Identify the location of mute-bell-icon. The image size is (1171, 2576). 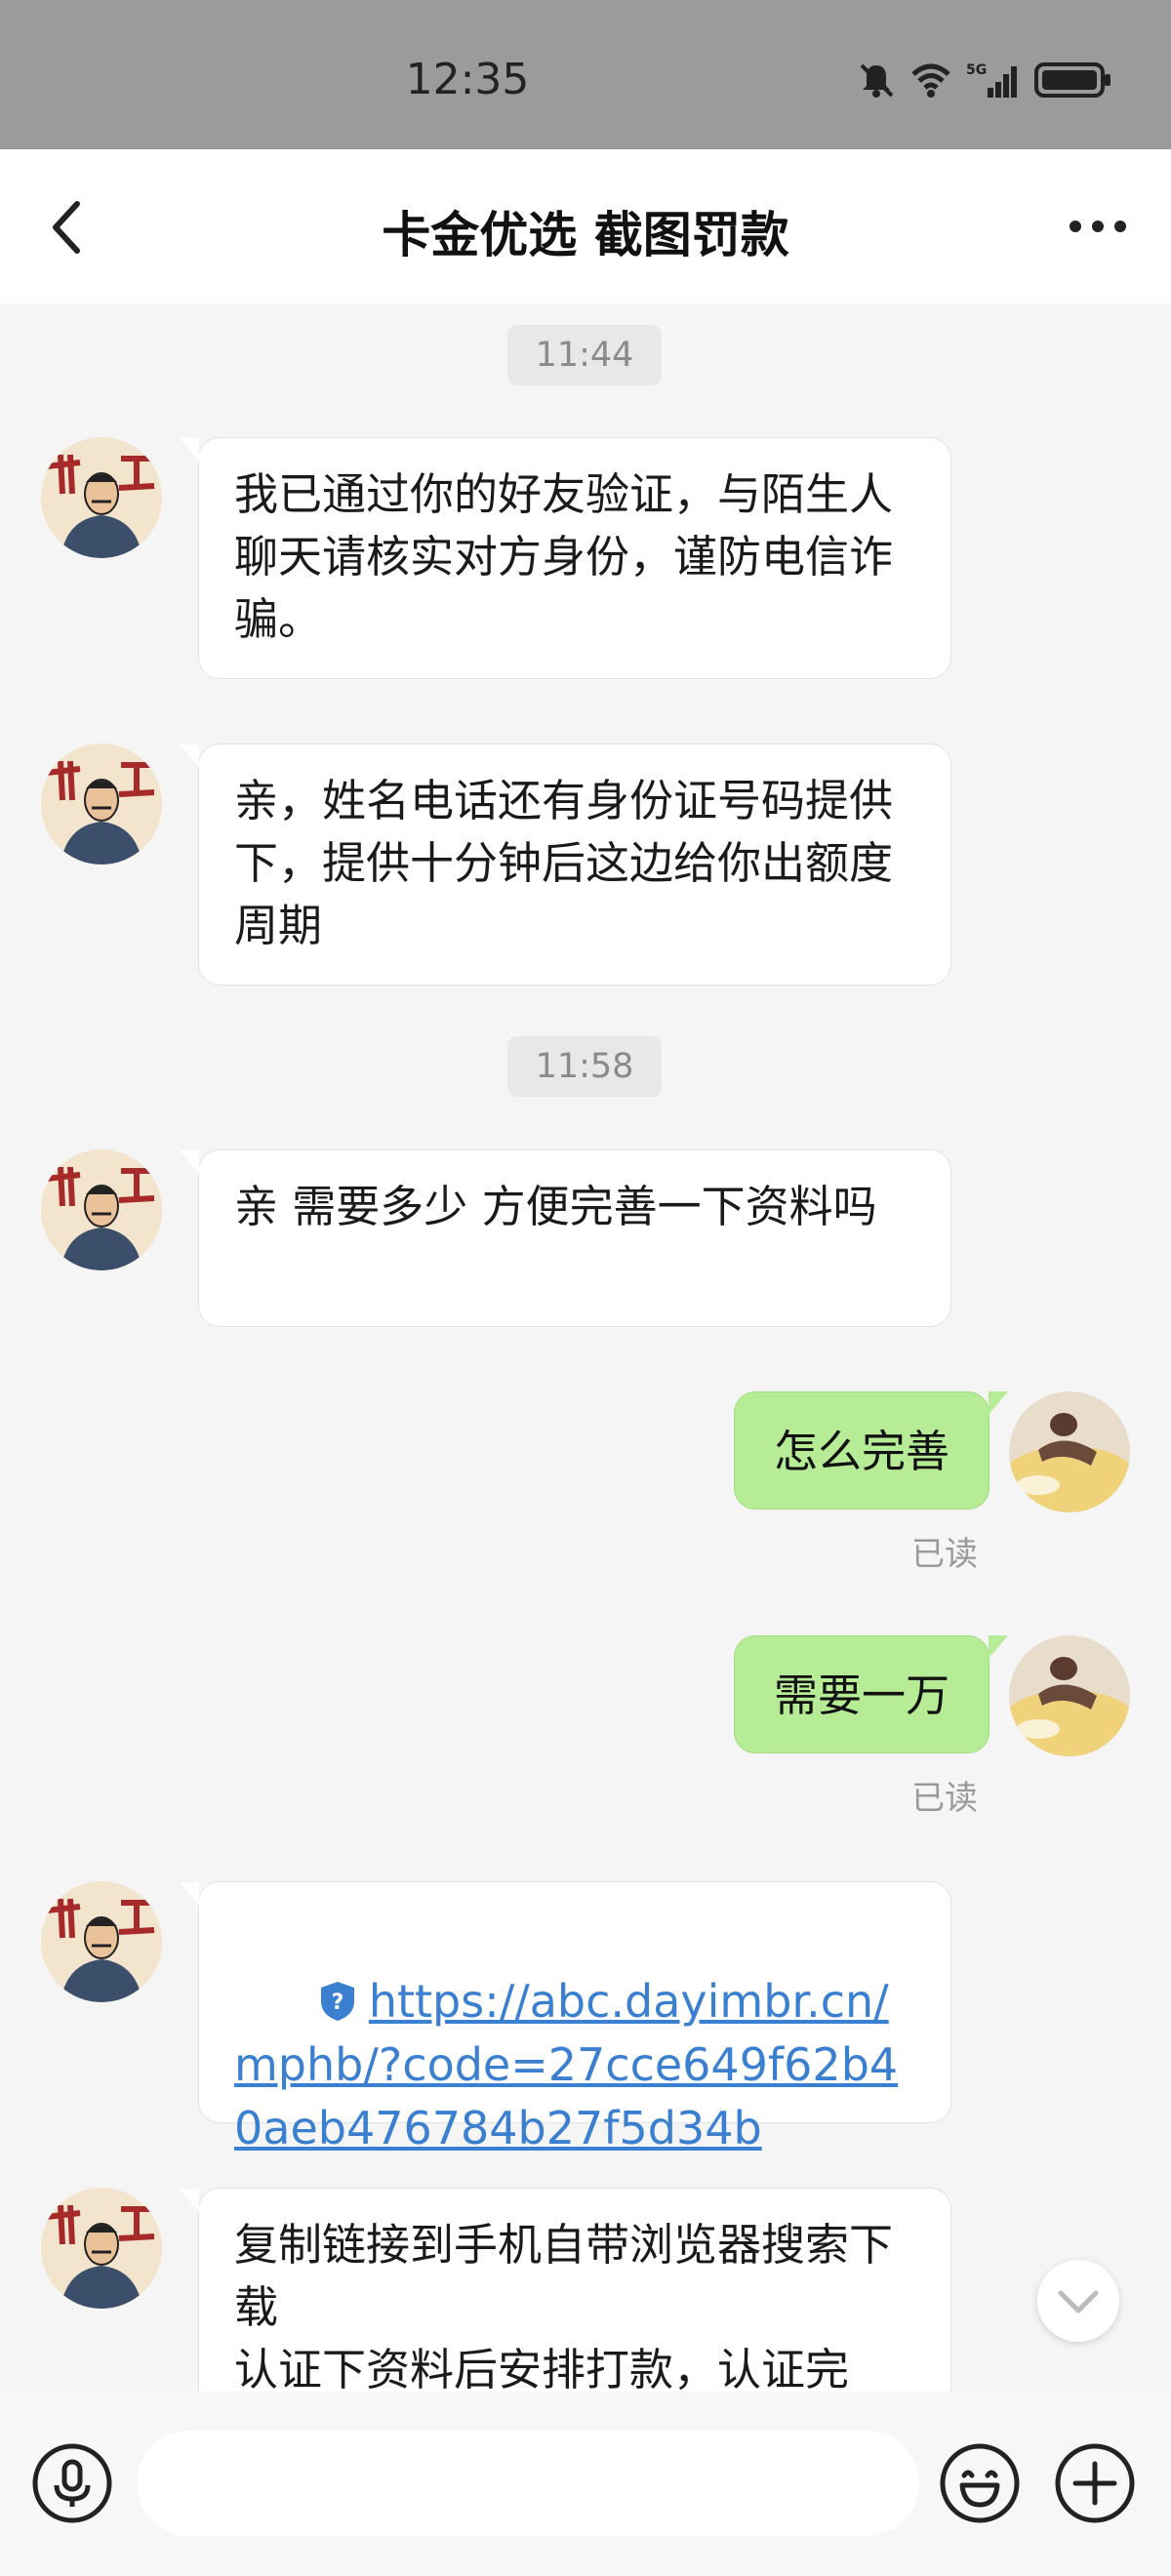
(877, 80).